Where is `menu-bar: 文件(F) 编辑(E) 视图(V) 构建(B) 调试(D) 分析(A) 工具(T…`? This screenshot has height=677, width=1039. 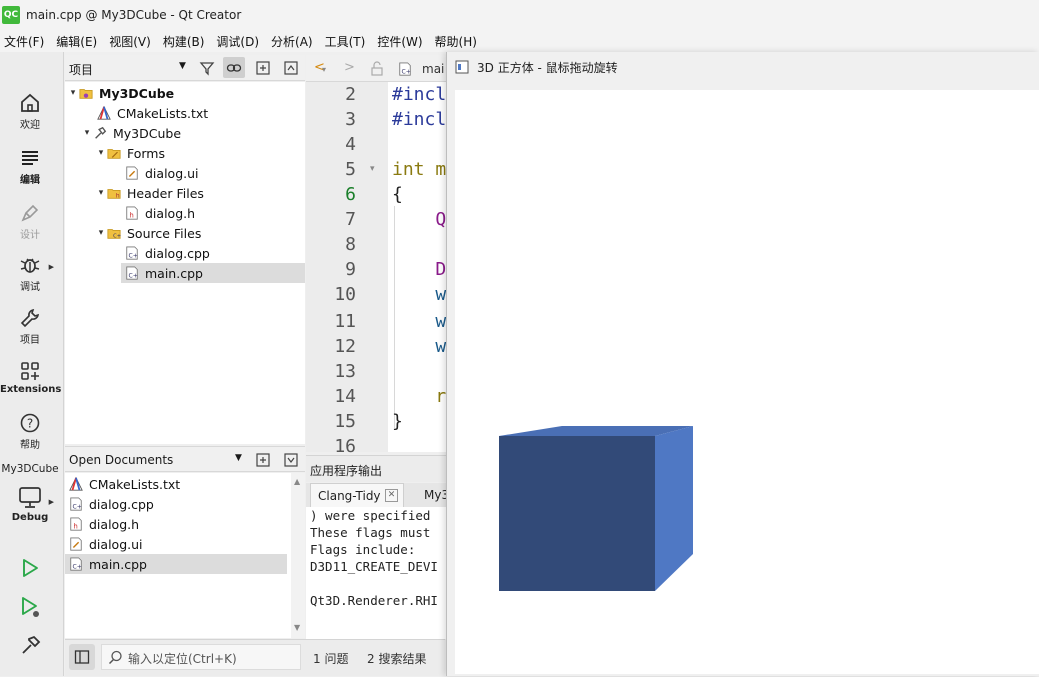
menu-bar: 文件(F) 编辑(E) 视图(V) 构建(B) 调试(D) 分析(A) 工具(T… is located at coordinates (519, 41).